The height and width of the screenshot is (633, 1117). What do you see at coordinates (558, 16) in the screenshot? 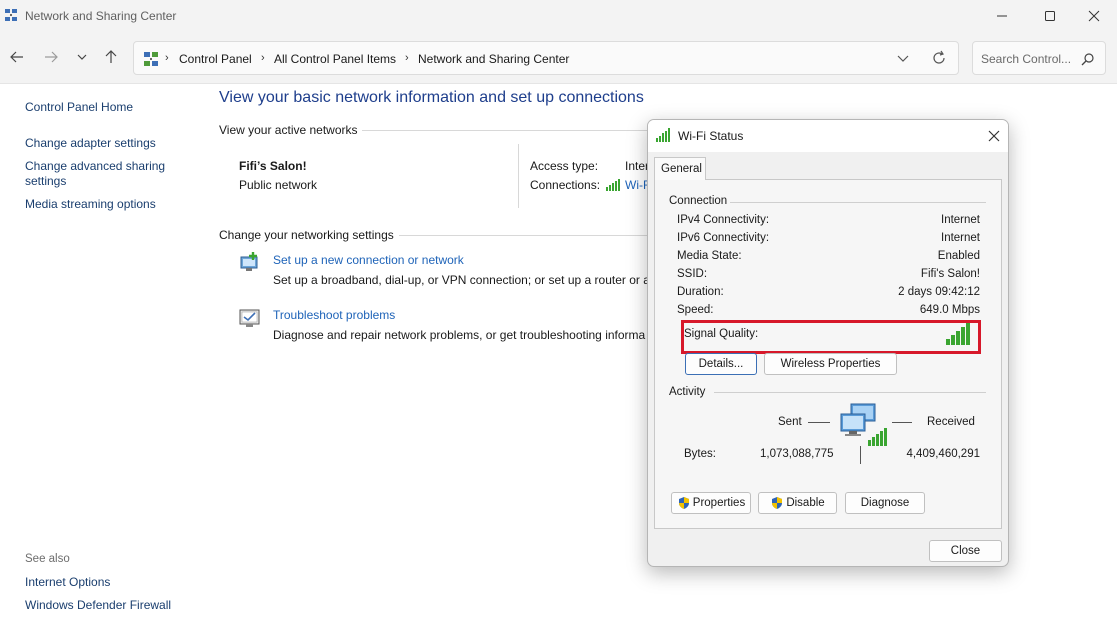
I see `window-titlebar: Network and Sharing Center` at bounding box center [558, 16].